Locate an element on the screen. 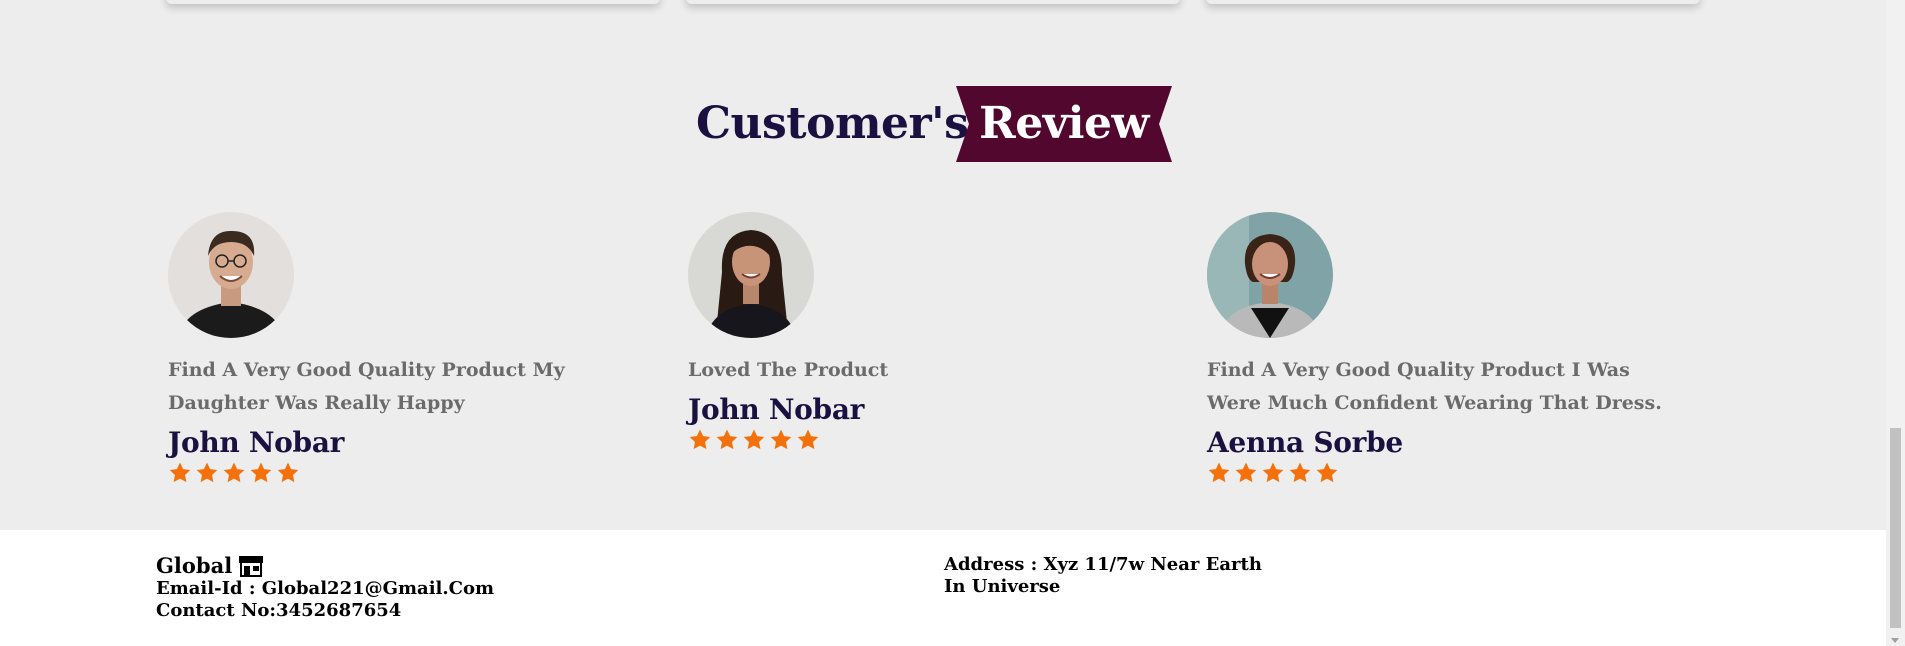 This screenshot has height=646, width=1905. store-icon is located at coordinates (251, 566).